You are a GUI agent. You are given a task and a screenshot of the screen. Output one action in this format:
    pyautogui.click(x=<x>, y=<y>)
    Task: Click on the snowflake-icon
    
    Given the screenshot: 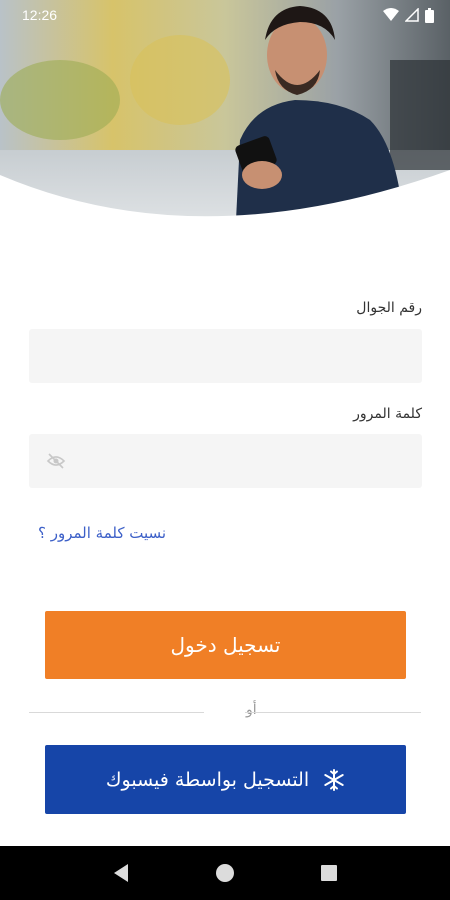 What is the action you would take?
    pyautogui.click(x=334, y=779)
    